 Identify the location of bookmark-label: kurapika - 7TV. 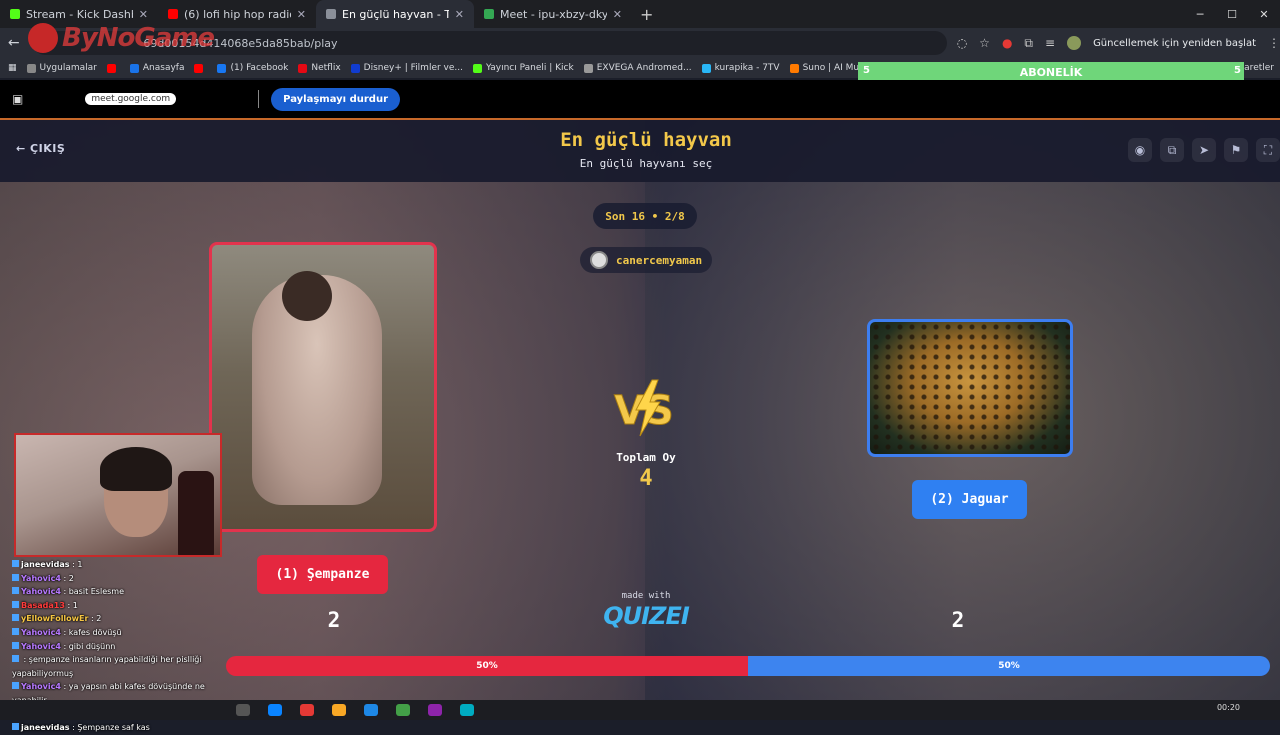
(747, 68).